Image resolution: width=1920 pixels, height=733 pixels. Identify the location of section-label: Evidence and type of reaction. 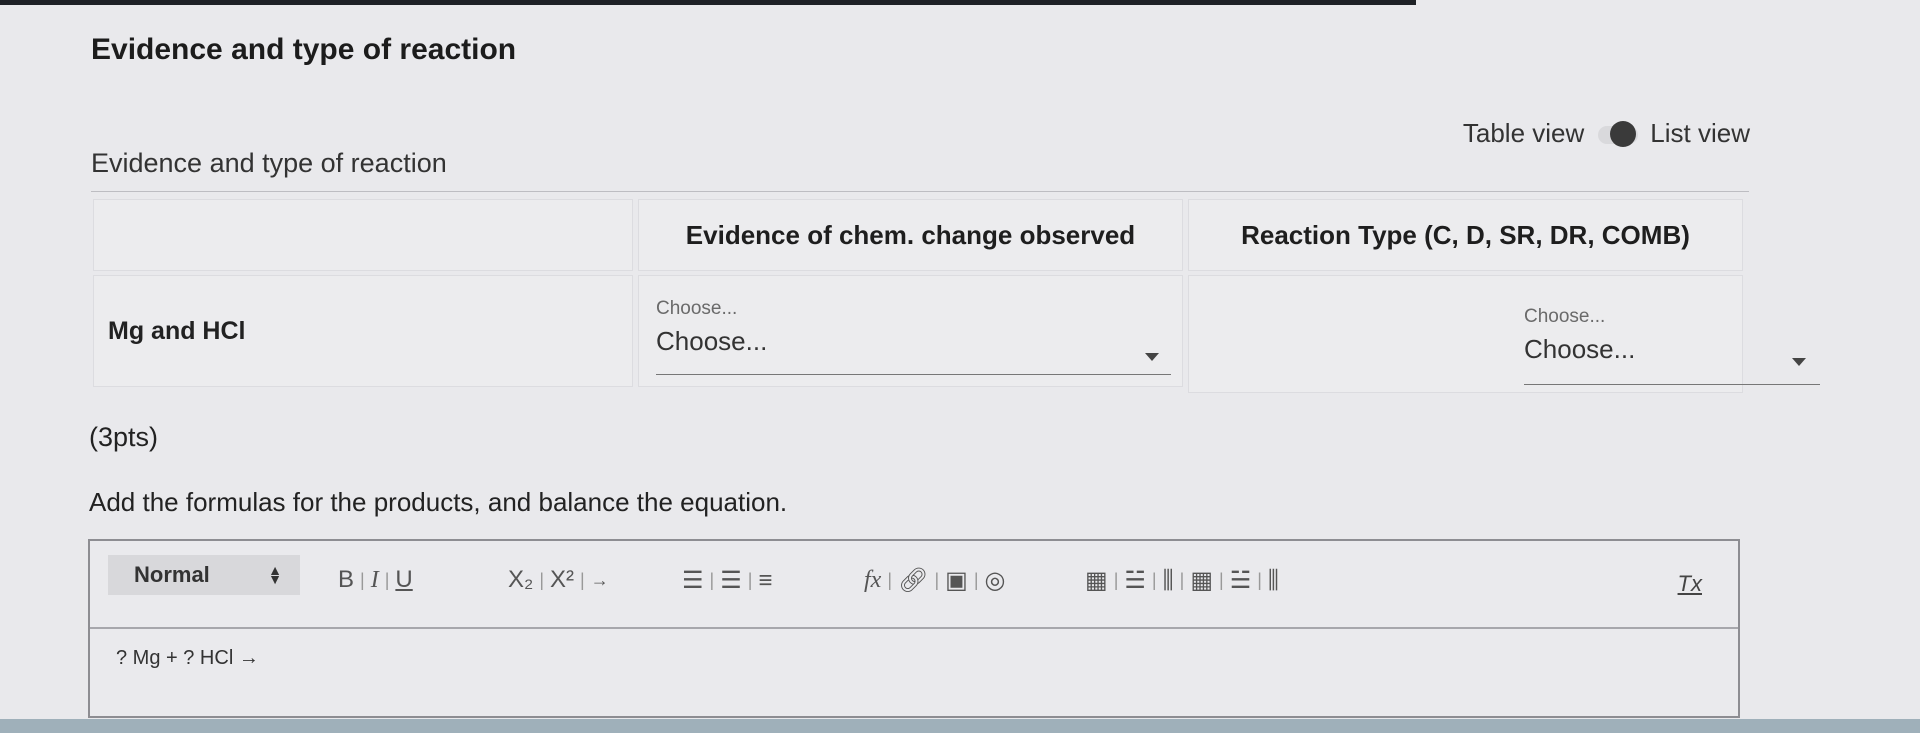
(269, 163).